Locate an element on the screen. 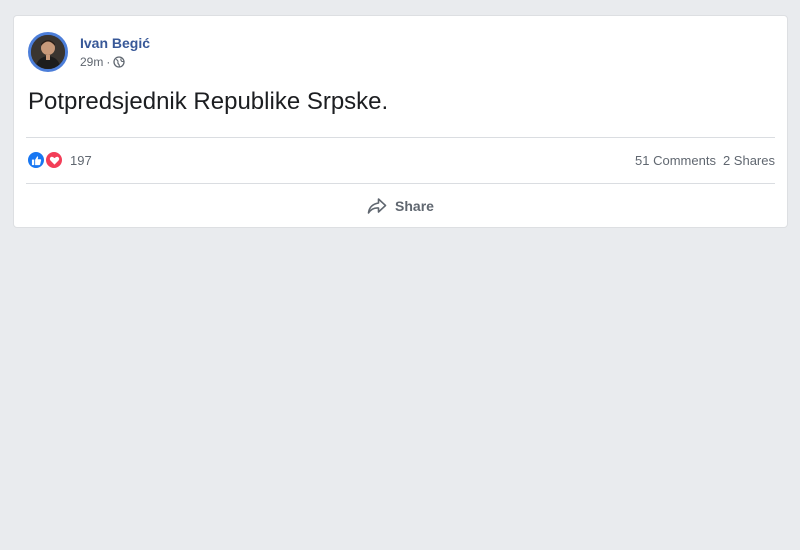 The height and width of the screenshot is (550, 800). shares-count-link: 2 Shares is located at coordinates (749, 160).